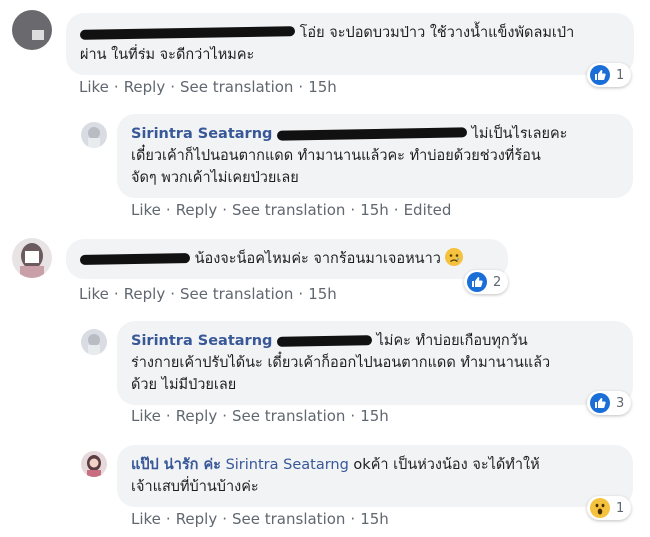 The image size is (650, 537). I want to click on comment-actions: Like · Reply · See translation · 15h · Edited, so click(291, 210).